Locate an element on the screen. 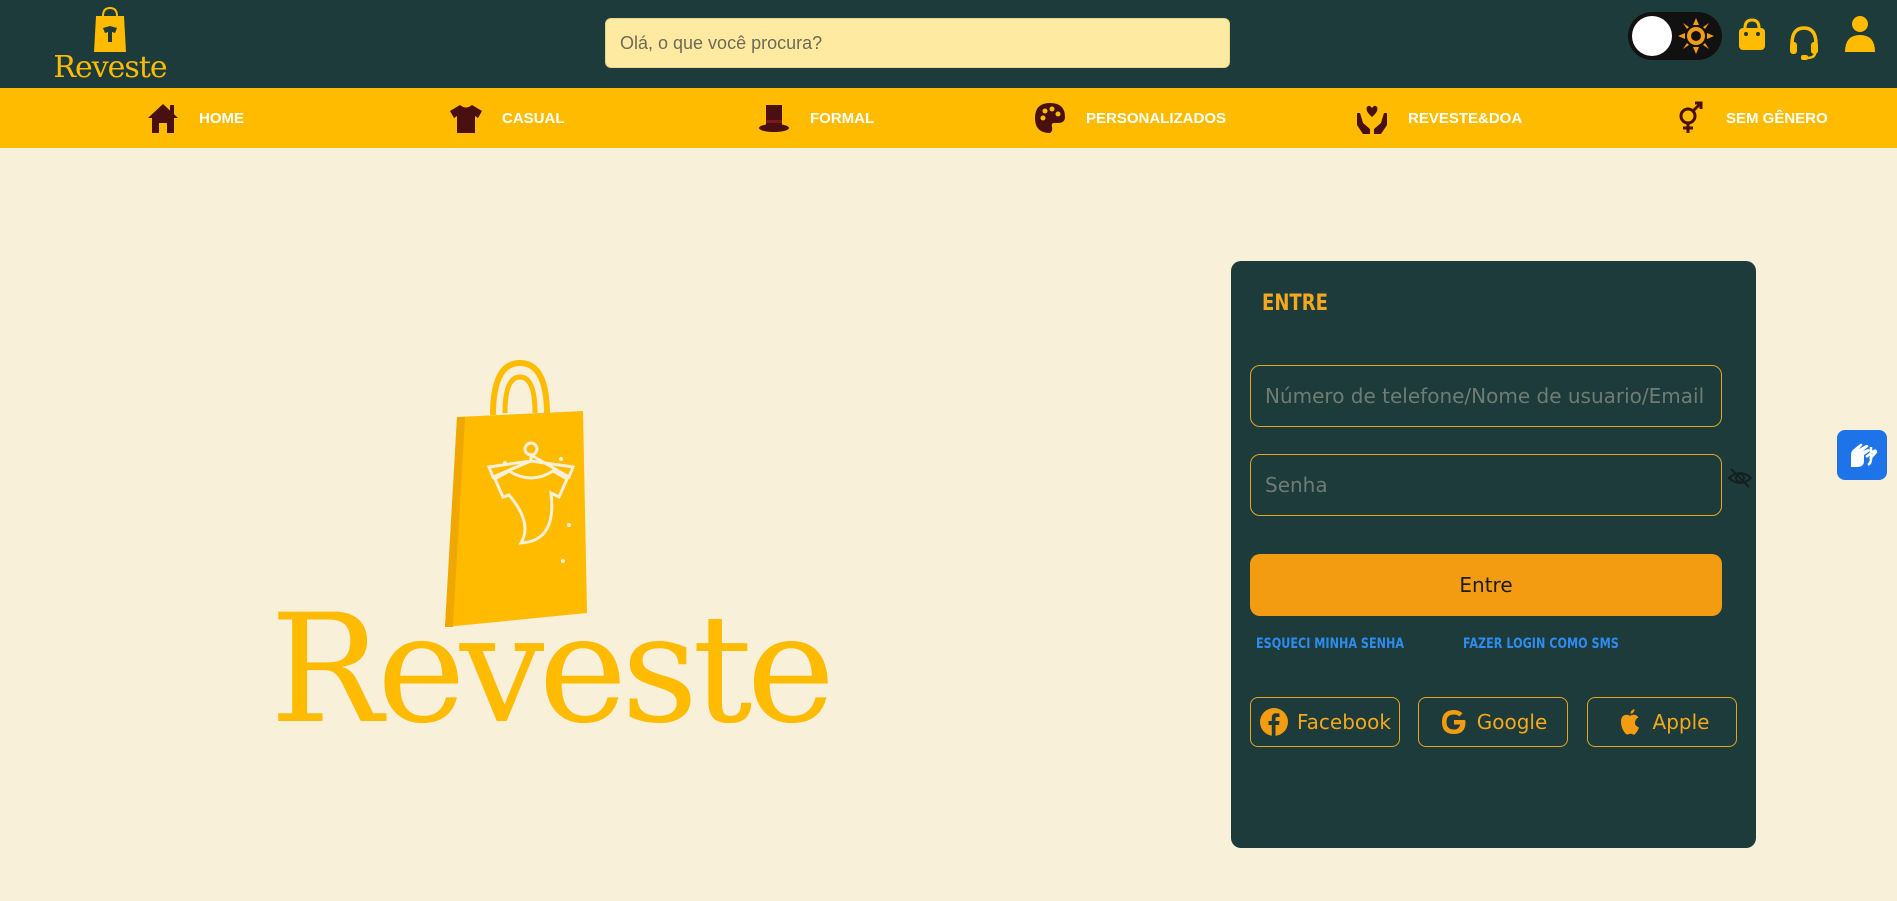  site-logo: Reveste is located at coordinates (110, 44).